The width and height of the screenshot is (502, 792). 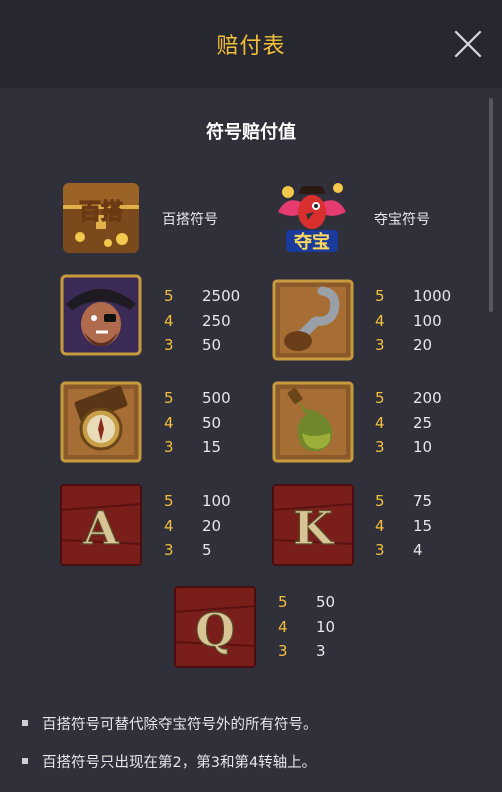 I want to click on pay-row: 4 100, so click(x=413, y=321).